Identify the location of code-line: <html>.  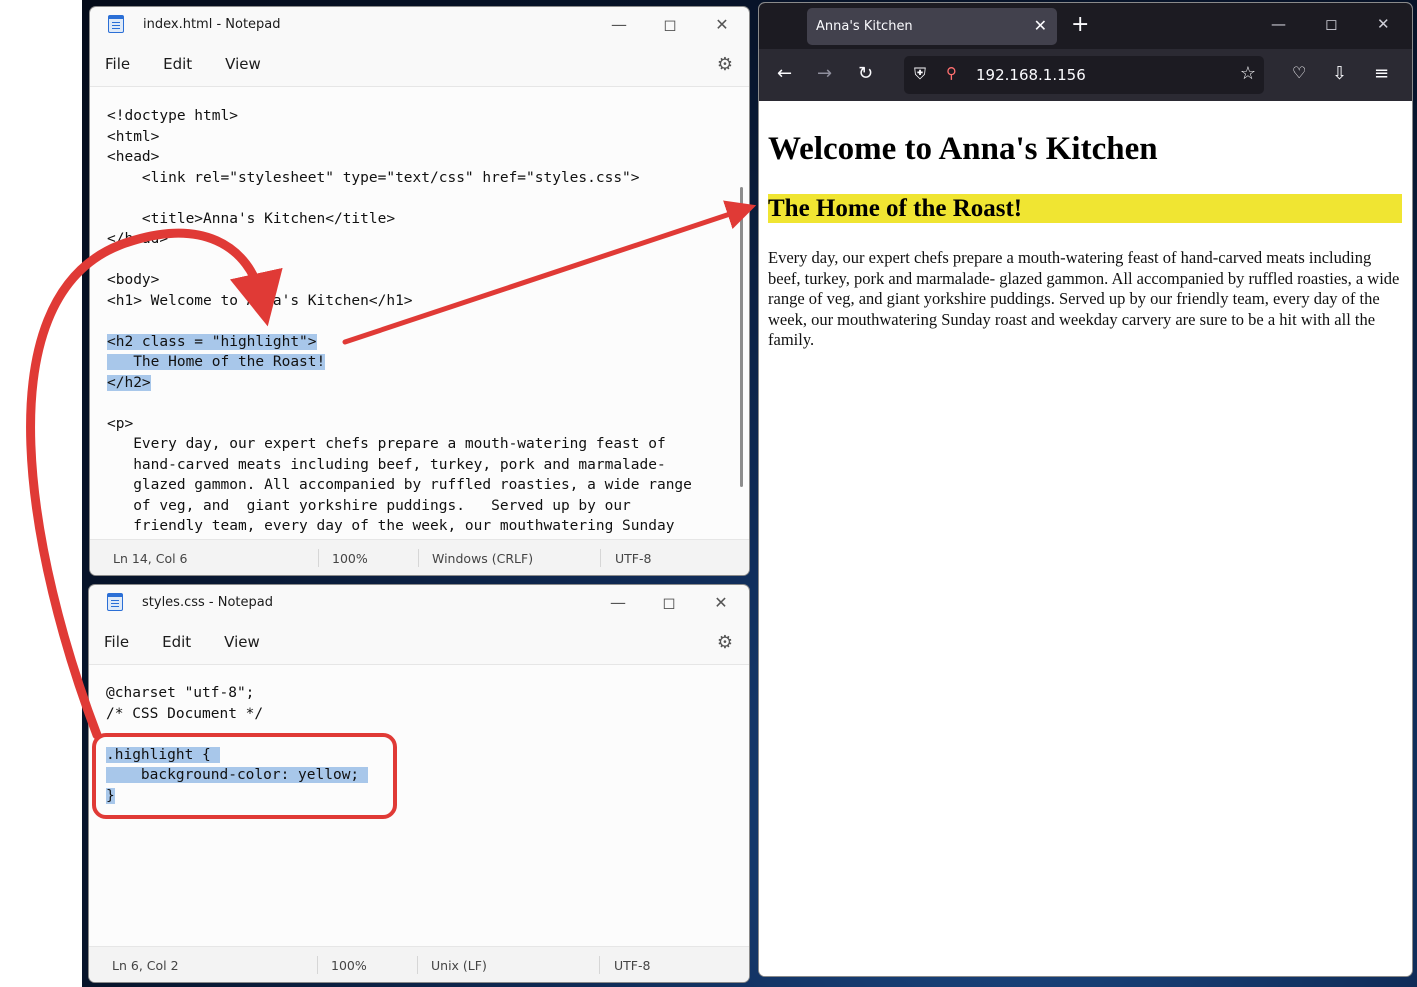
(133, 136).